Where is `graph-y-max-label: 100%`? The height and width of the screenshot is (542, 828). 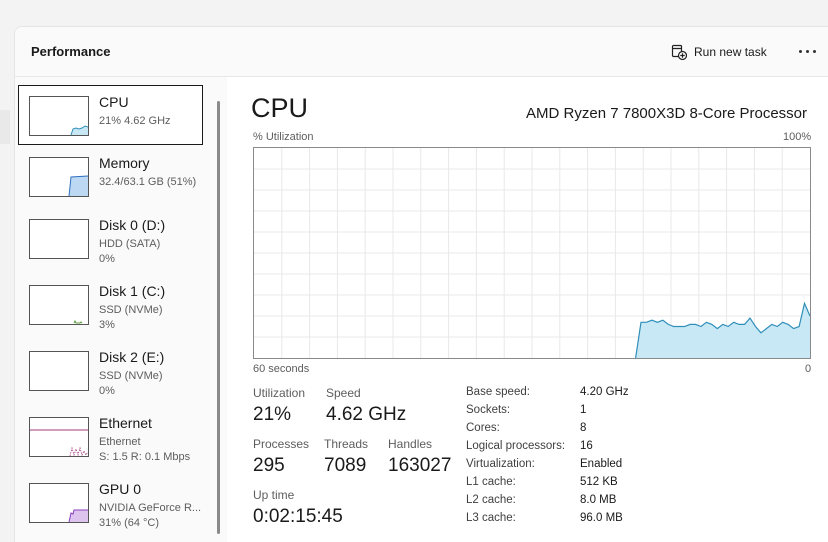
graph-y-max-label: 100% is located at coordinates (797, 137).